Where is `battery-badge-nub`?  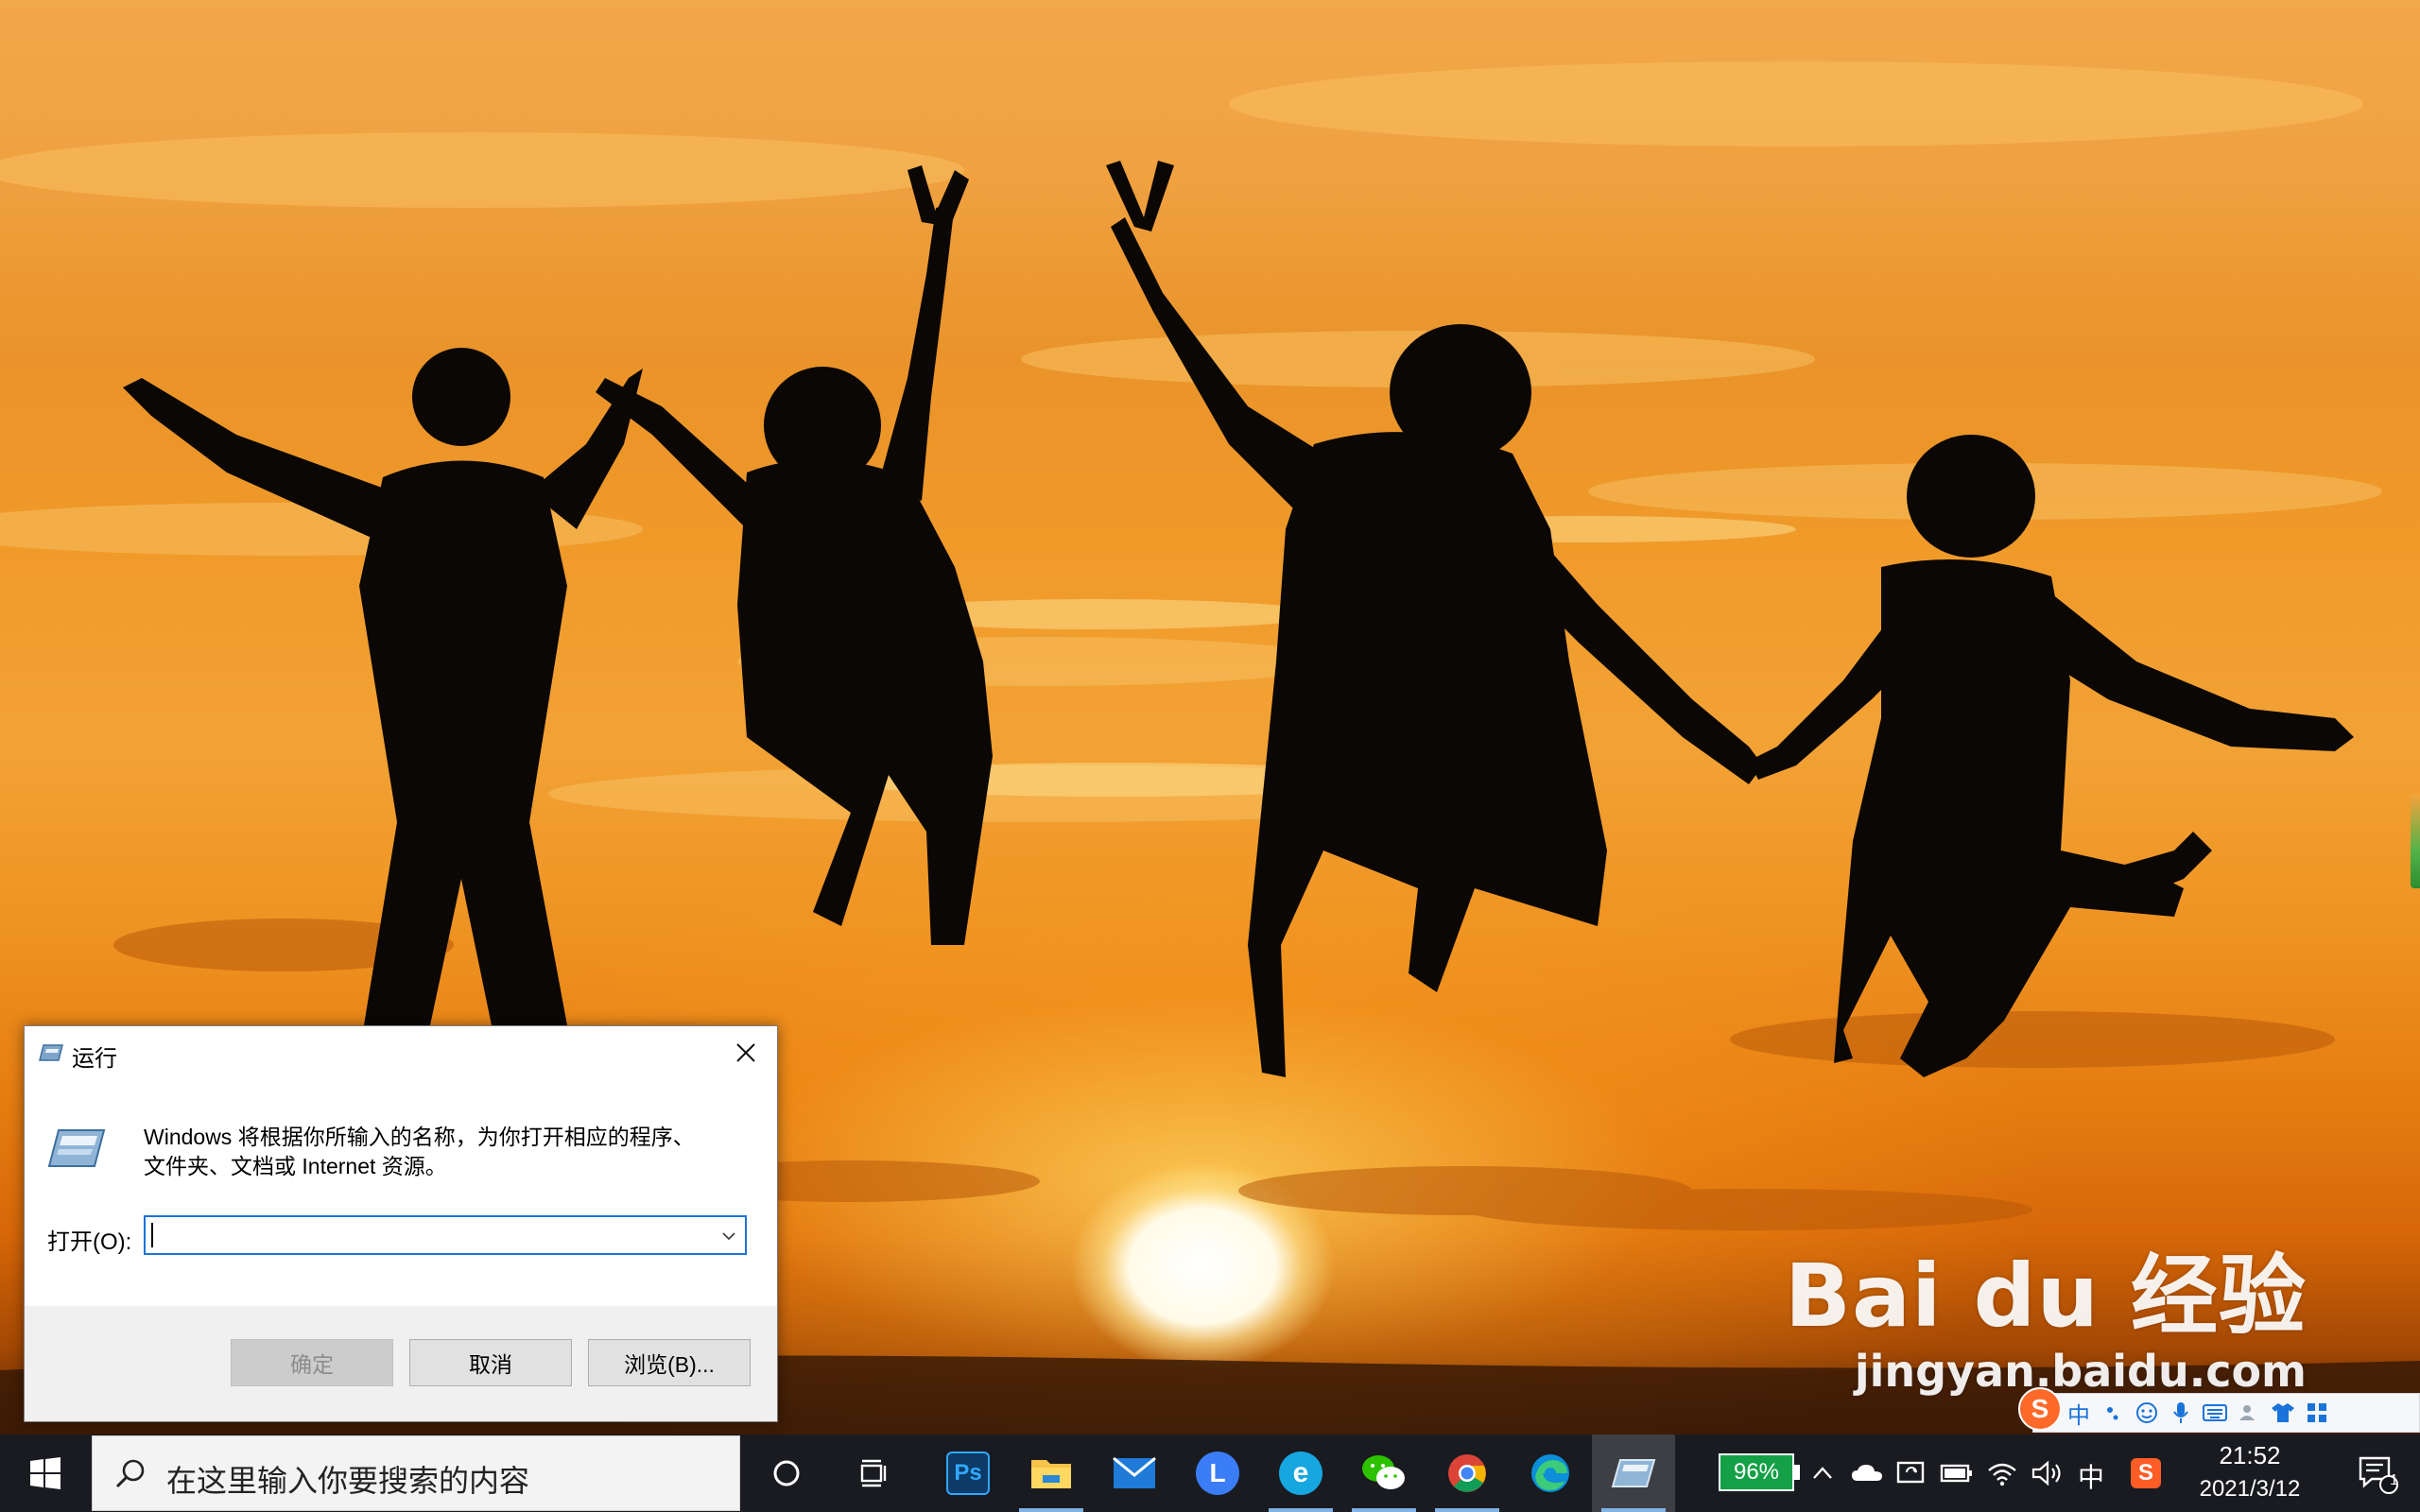
battery-badge-nub is located at coordinates (1797, 1472).